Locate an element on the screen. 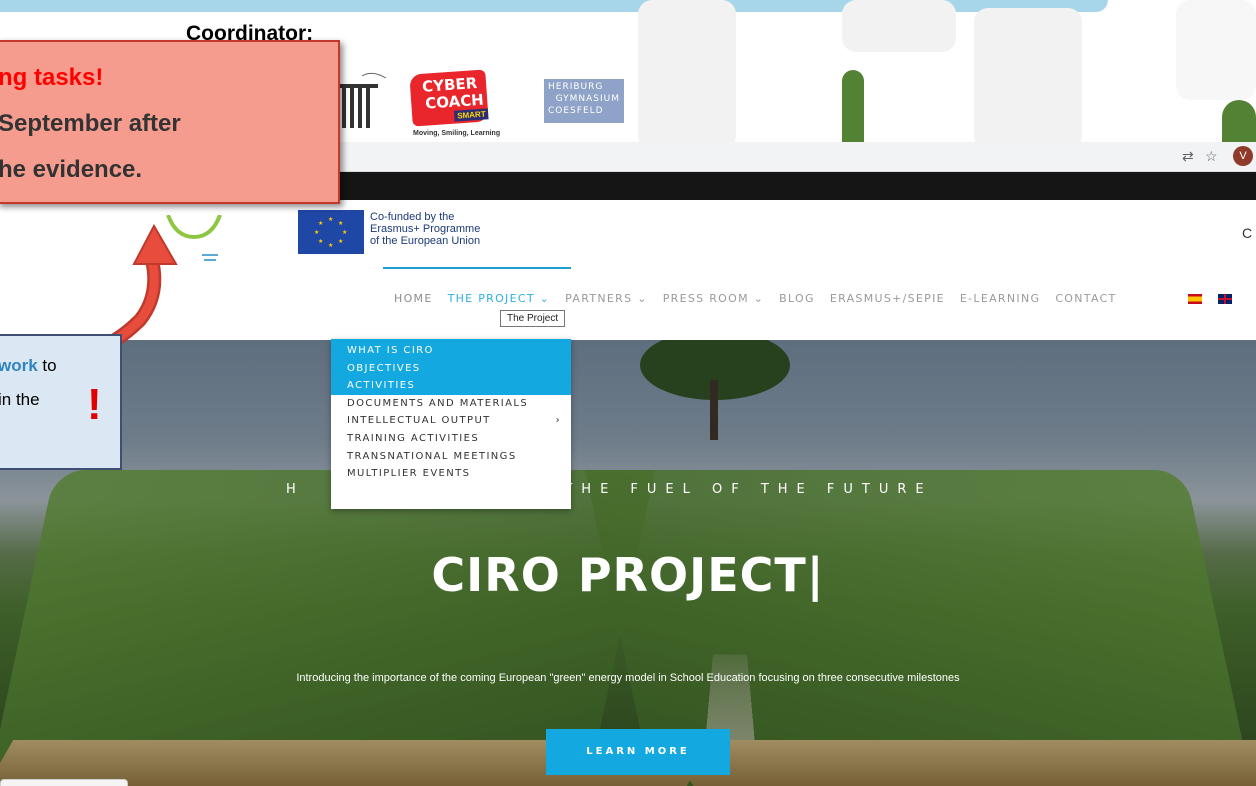  english-flag-icon is located at coordinates (1225, 299).